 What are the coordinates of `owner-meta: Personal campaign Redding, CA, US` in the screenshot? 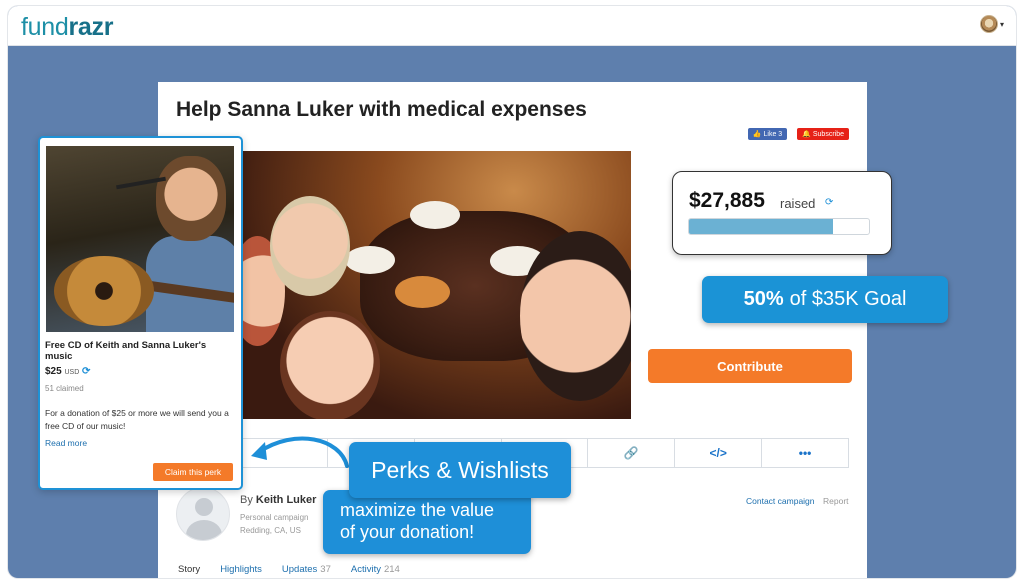 It's located at (274, 524).